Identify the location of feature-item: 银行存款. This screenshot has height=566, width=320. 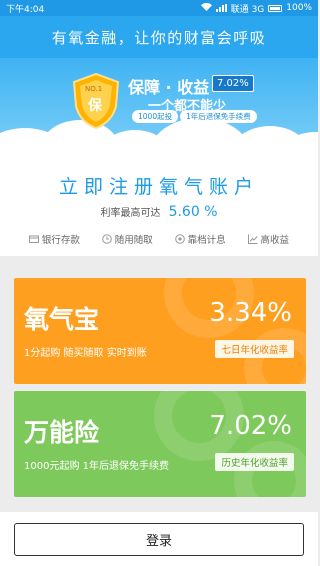
(54, 239).